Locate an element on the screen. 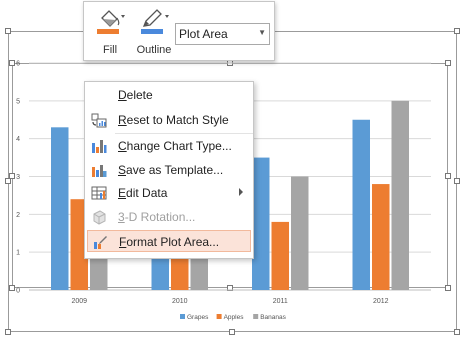 The height and width of the screenshot is (338, 460). bar-bananas-2011 is located at coordinates (300, 233).